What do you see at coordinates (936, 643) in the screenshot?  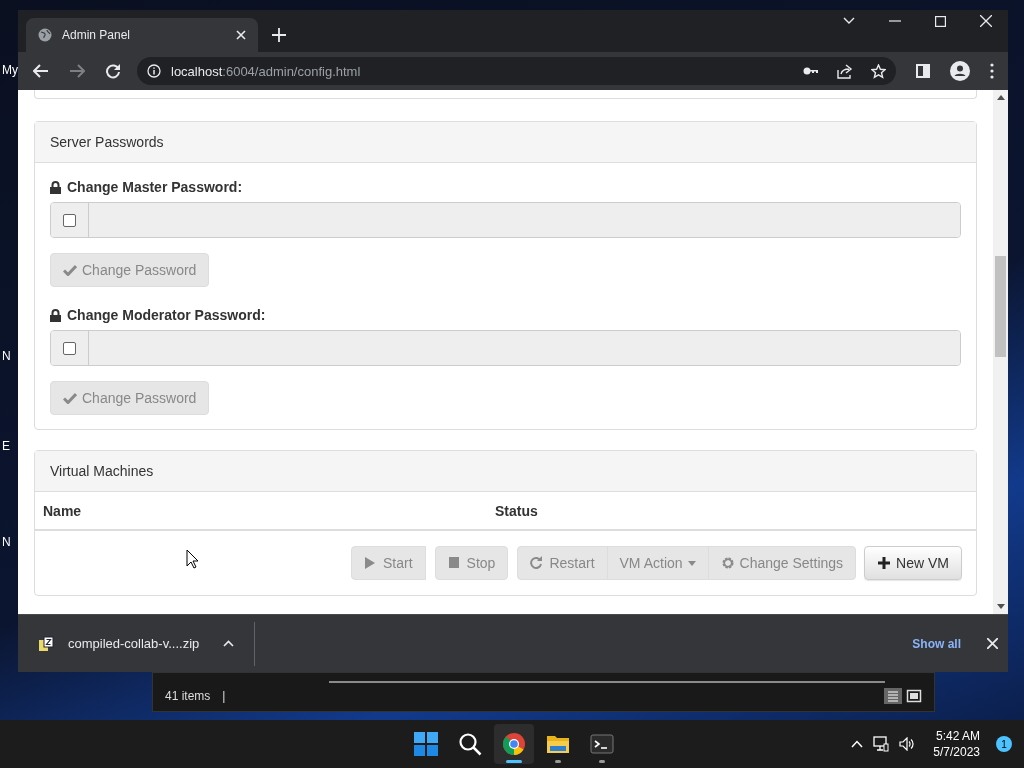 I see `show-all-link: Show all` at bounding box center [936, 643].